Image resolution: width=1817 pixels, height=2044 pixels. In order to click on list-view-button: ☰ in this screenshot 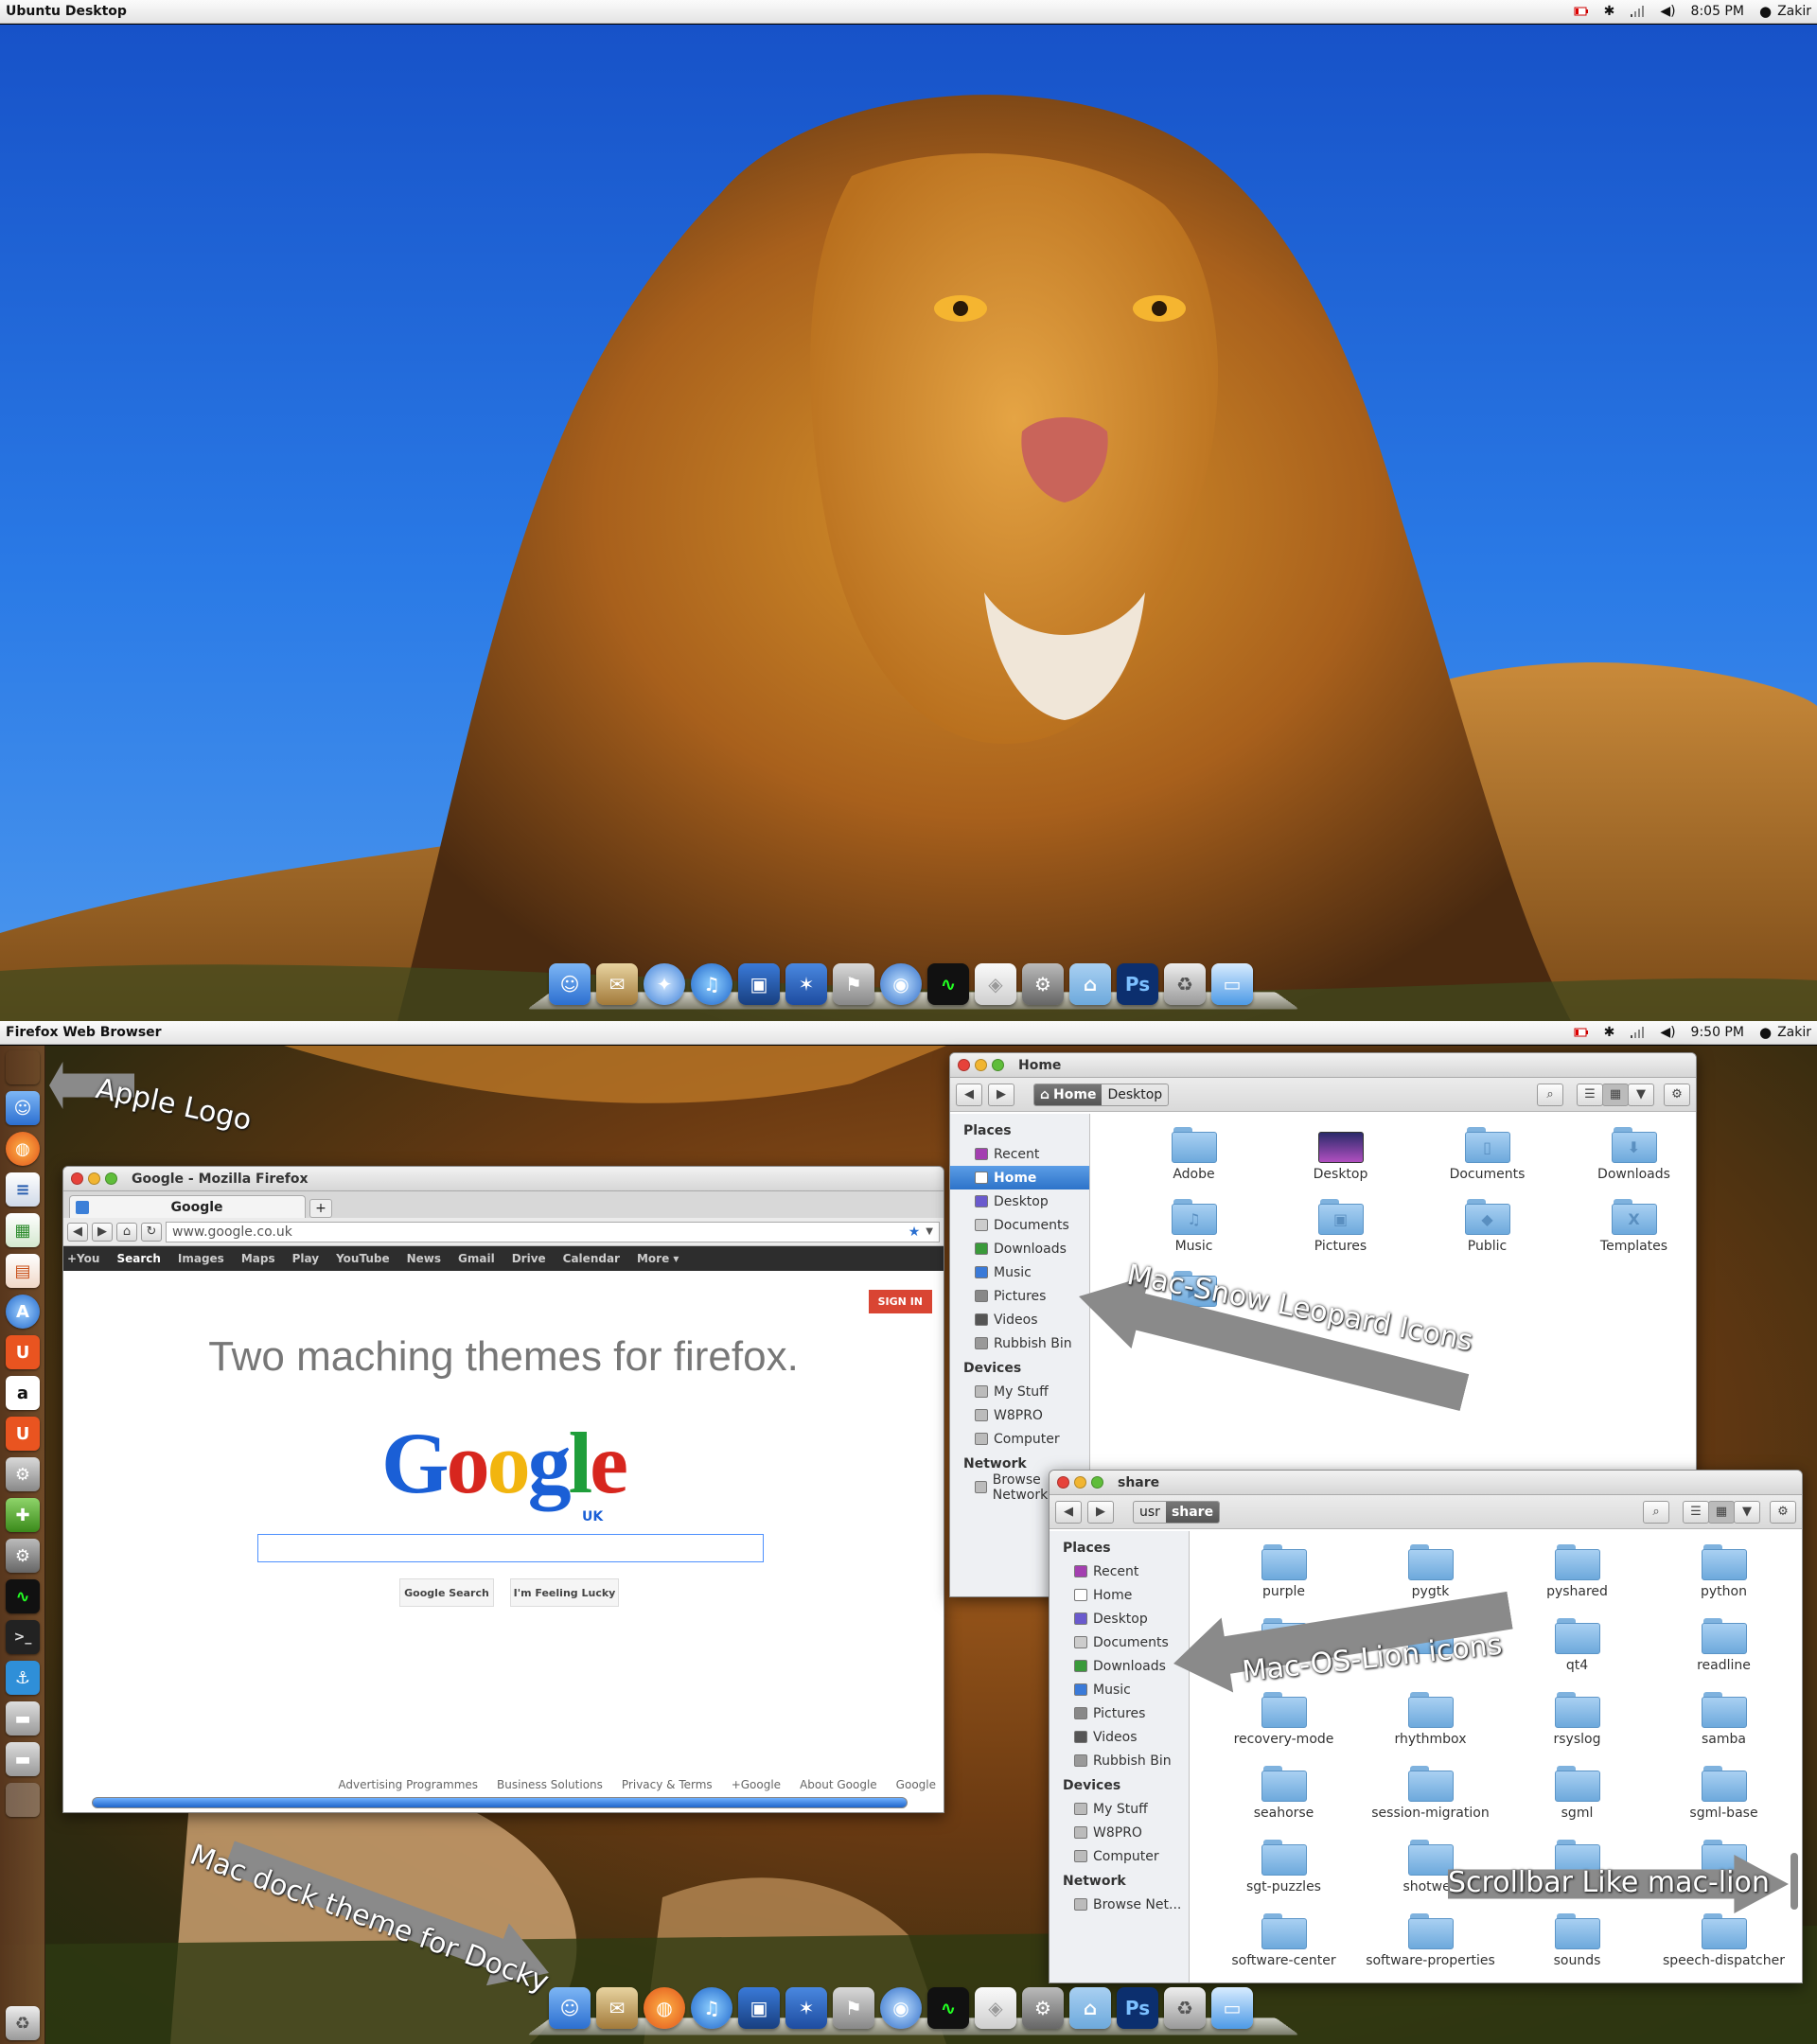, I will do `click(1590, 1094)`.